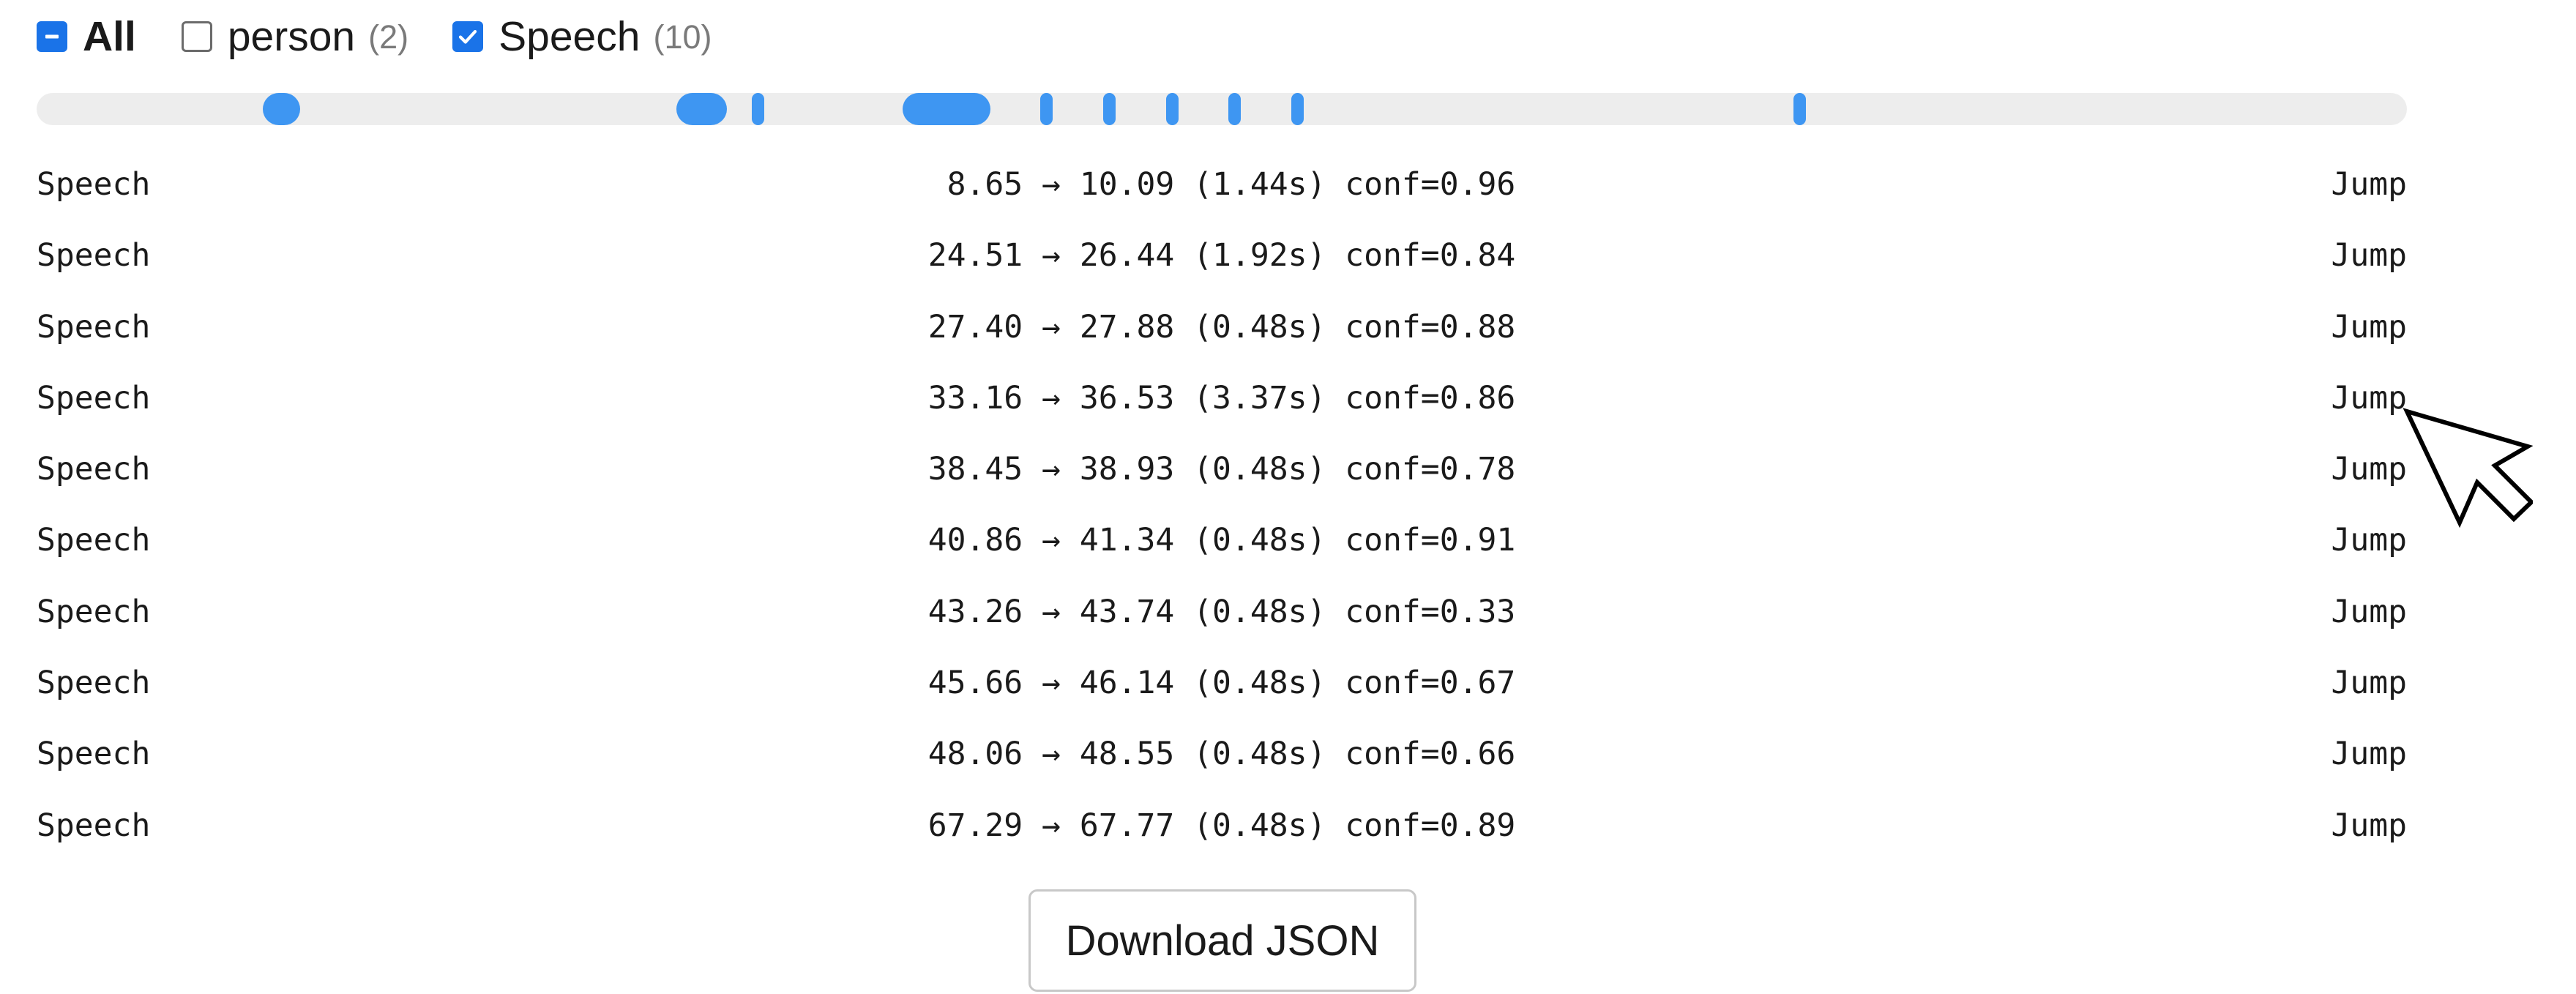 The image size is (2576, 994). I want to click on filter-bar: All person (2) Speech (10), so click(374, 36).